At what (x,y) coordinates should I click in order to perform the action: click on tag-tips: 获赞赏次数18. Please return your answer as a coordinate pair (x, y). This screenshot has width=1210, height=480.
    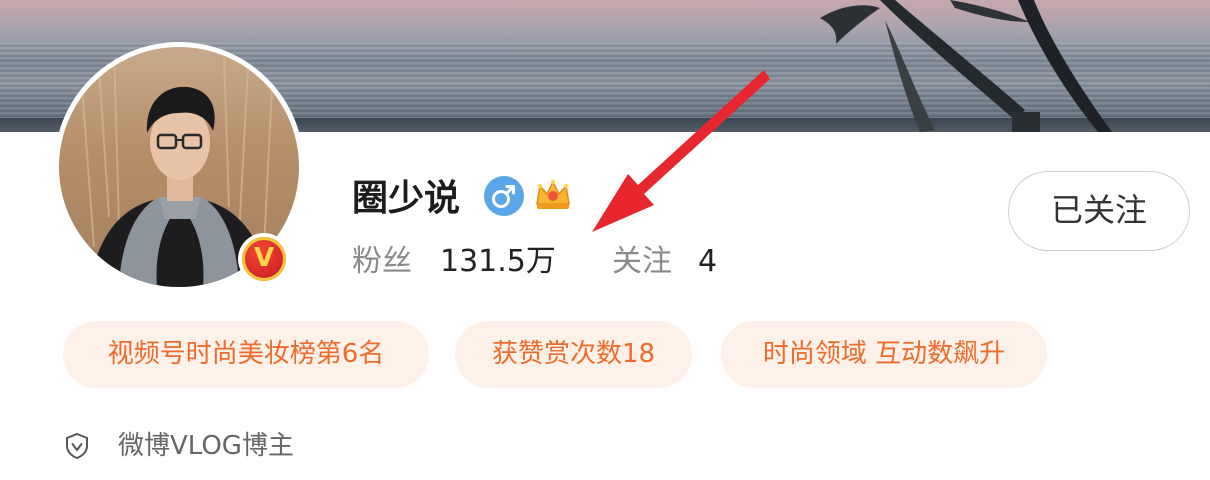
    Looking at the image, I should click on (573, 354).